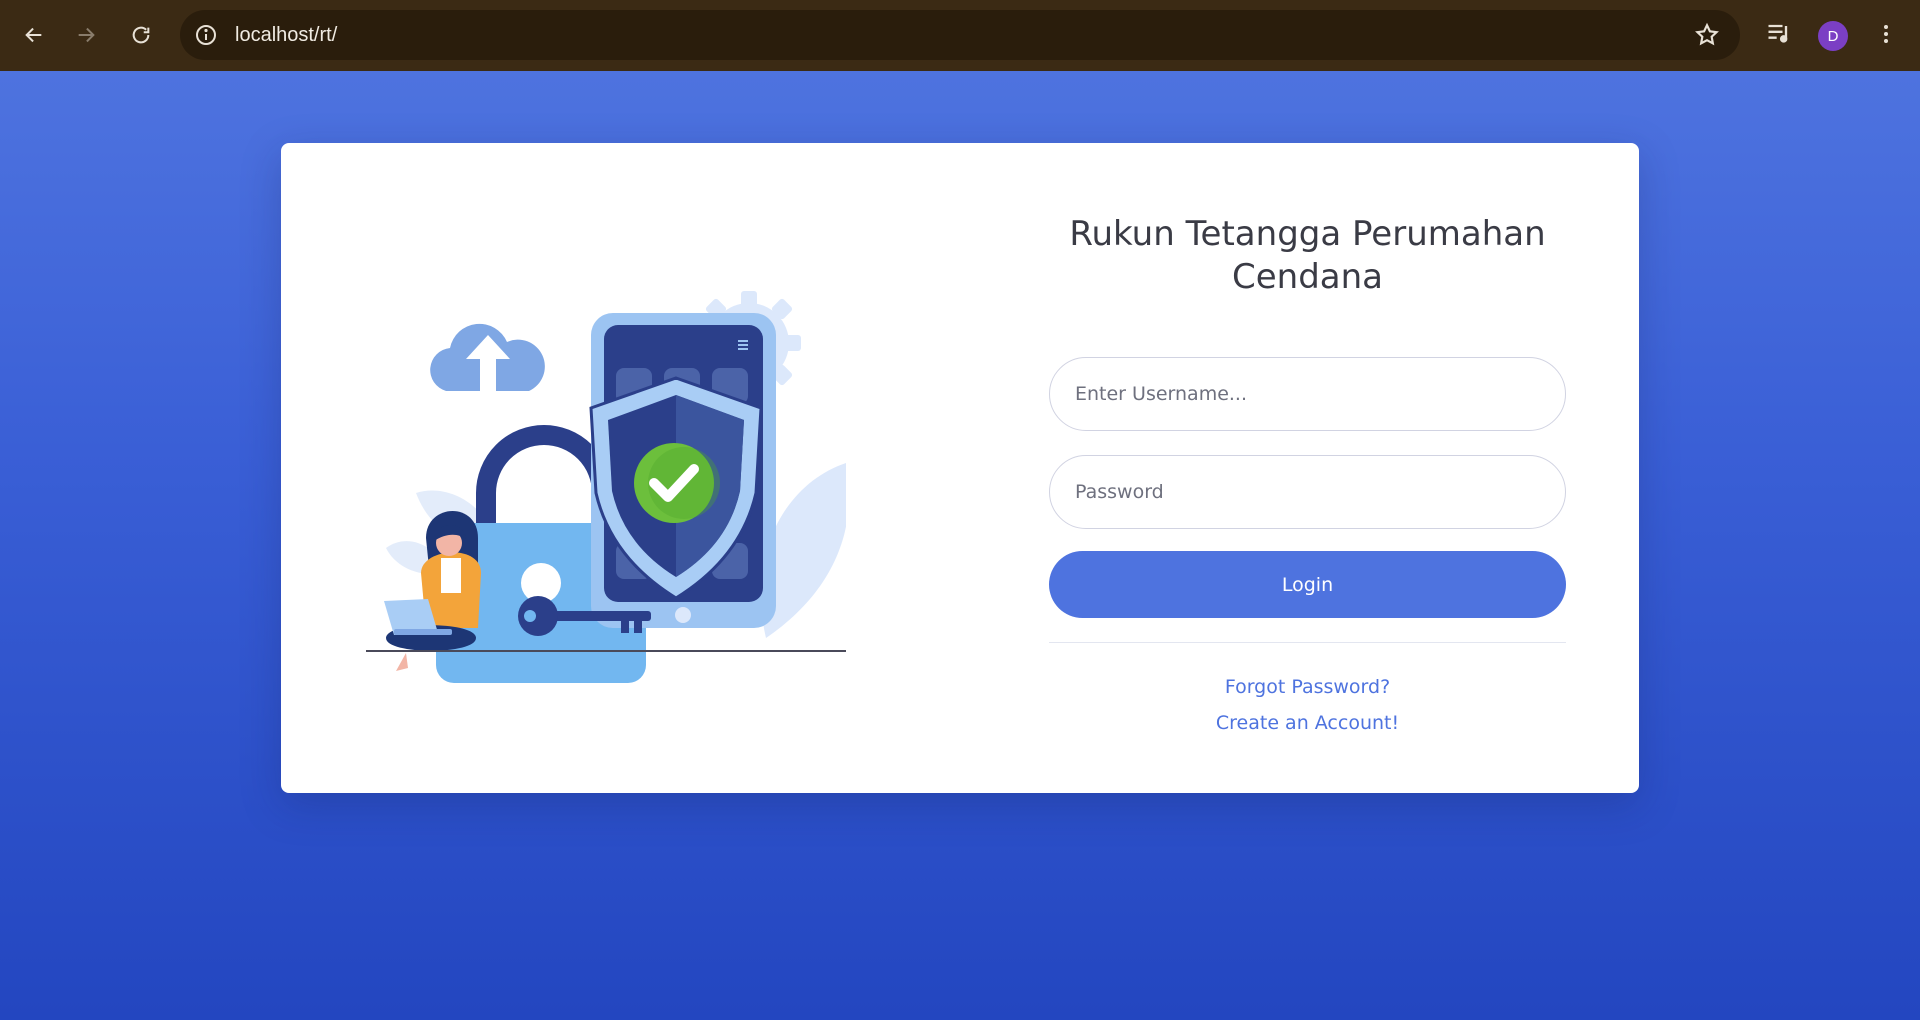 The image size is (1920, 1020). What do you see at coordinates (1307, 492) in the screenshot?
I see `password-input` at bounding box center [1307, 492].